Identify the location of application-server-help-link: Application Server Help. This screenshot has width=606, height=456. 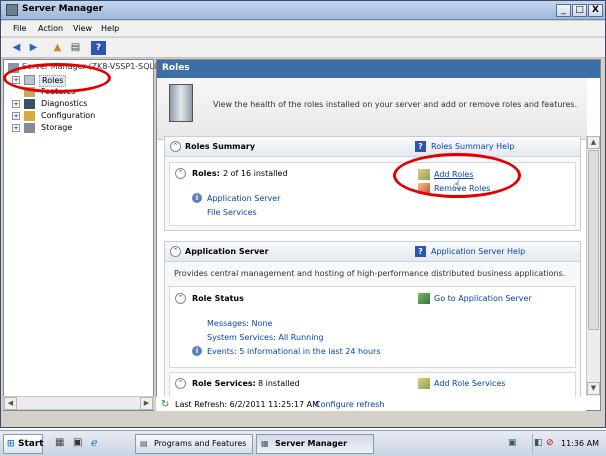
(478, 251).